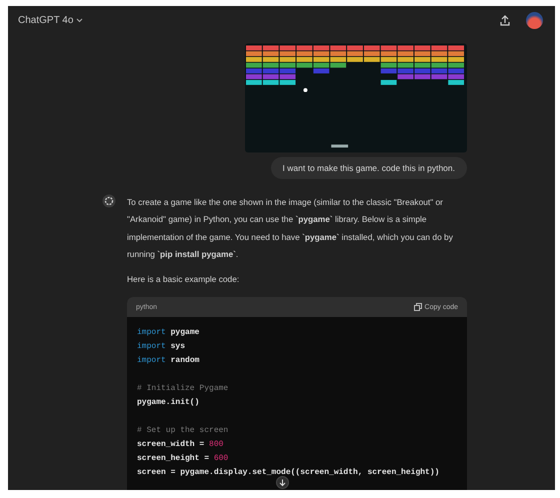  What do you see at coordinates (51, 20) in the screenshot?
I see `model-selector: ChatGPT 4o` at bounding box center [51, 20].